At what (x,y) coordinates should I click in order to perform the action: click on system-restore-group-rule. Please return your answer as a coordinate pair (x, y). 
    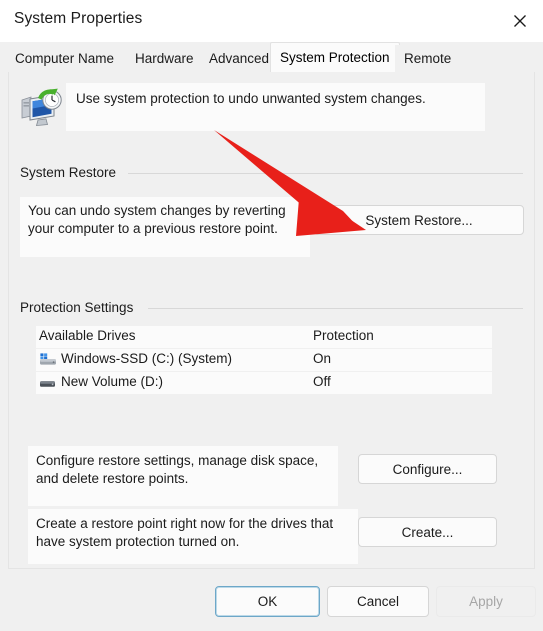
    Looking at the image, I should click on (325, 173).